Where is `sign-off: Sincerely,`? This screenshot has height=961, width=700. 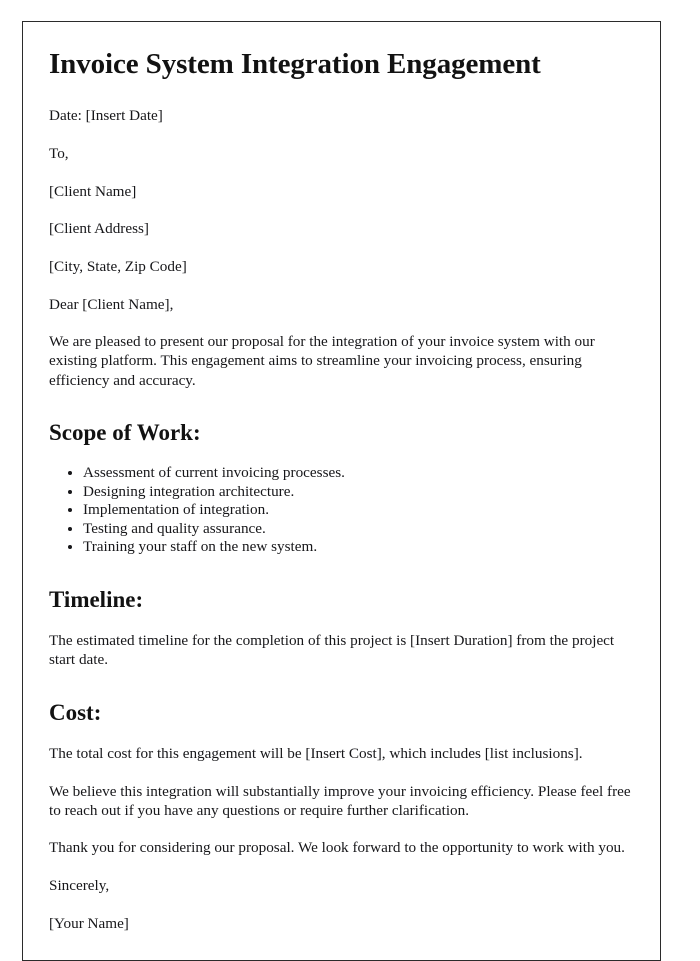 sign-off: Sincerely, is located at coordinates (79, 886).